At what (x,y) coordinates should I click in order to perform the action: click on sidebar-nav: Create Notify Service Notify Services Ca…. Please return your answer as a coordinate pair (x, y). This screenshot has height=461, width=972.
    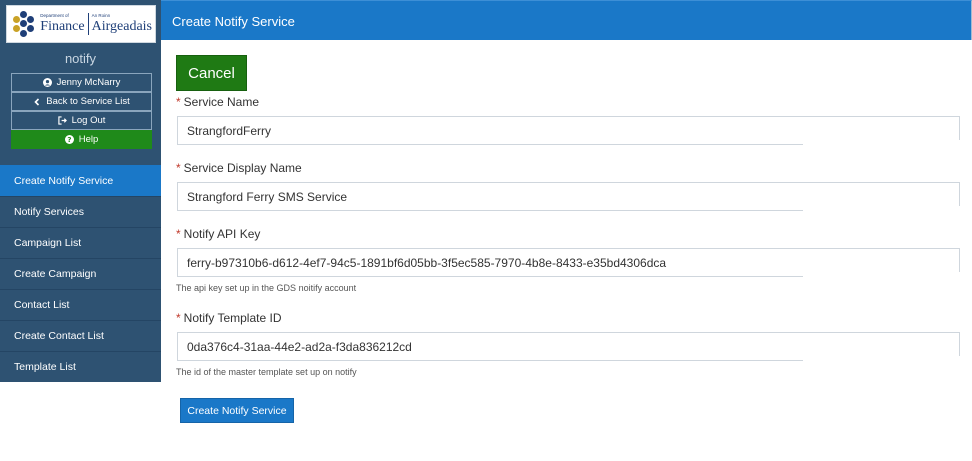
    Looking at the image, I should click on (80, 273).